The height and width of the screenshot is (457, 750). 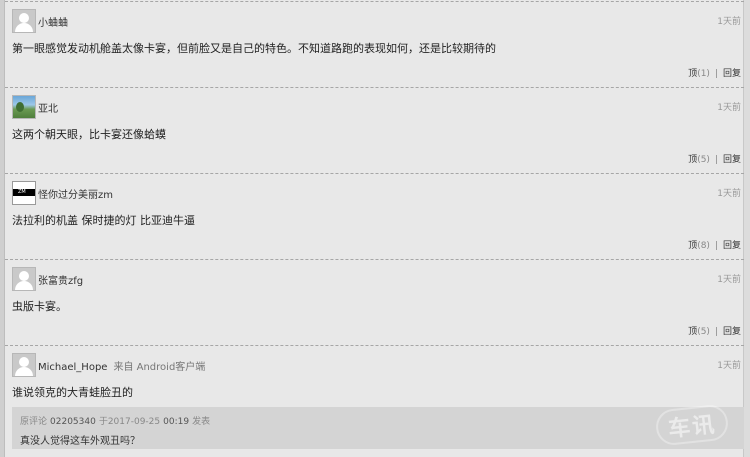 What do you see at coordinates (72, 392) in the screenshot?
I see `comment-content: 谁说领克的大青蛙脸丑的` at bounding box center [72, 392].